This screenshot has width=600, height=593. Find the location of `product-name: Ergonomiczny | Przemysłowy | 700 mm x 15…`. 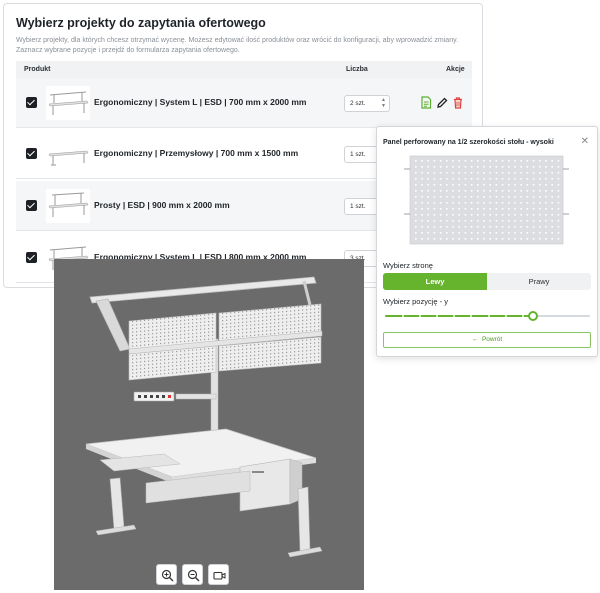

product-name: Ergonomiczny | Przemysłowy | 700 mm x 15… is located at coordinates (196, 153).